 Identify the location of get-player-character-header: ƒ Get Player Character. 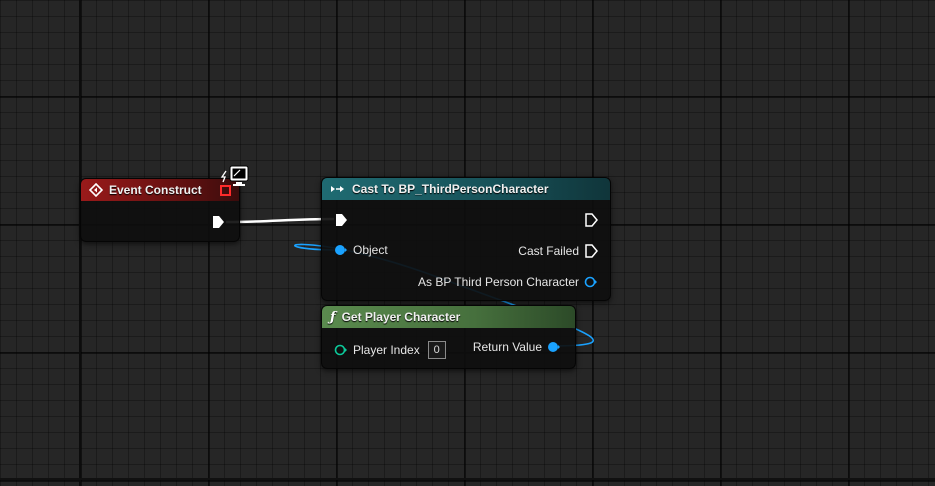
(448, 317).